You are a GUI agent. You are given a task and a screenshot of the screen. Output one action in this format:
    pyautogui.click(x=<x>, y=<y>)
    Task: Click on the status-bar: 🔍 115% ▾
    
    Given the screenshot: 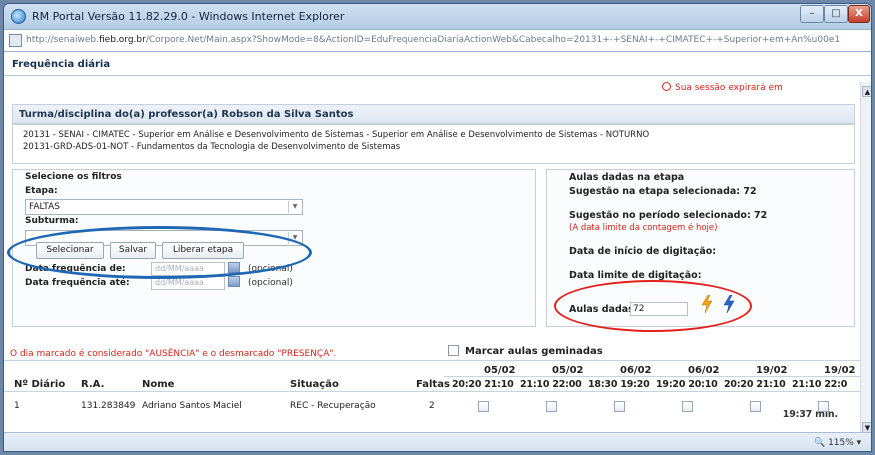 What is the action you would take?
    pyautogui.click(x=437, y=441)
    